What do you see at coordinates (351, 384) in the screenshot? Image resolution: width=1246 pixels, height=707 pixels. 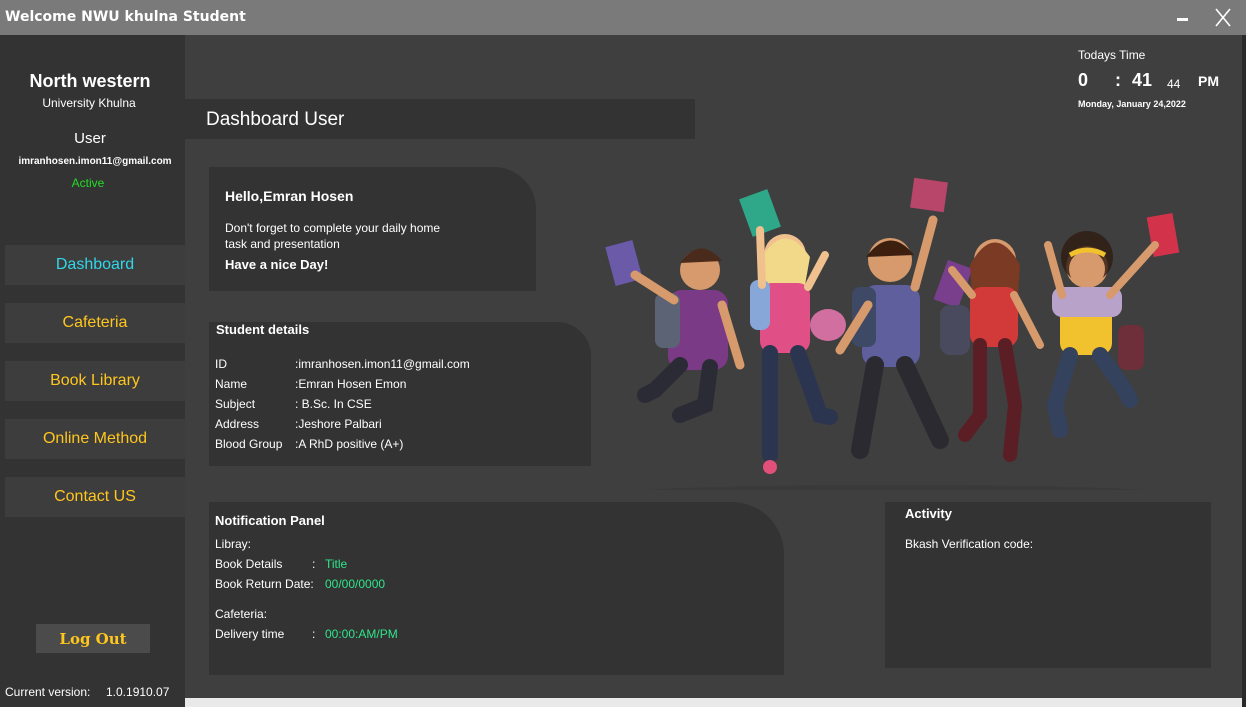 I see `detail-value-name: :Emran Hosen Emon` at bounding box center [351, 384].